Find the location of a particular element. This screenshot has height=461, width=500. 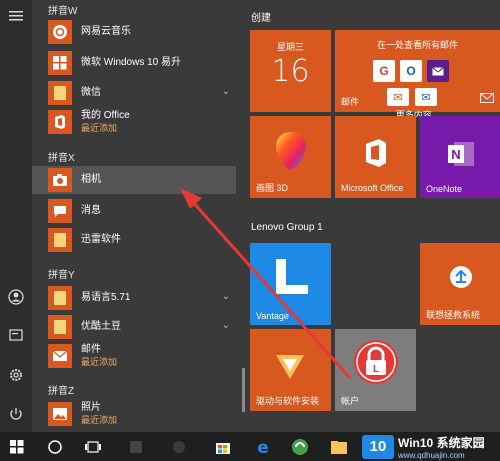

search-circle-icon is located at coordinates (55, 447).